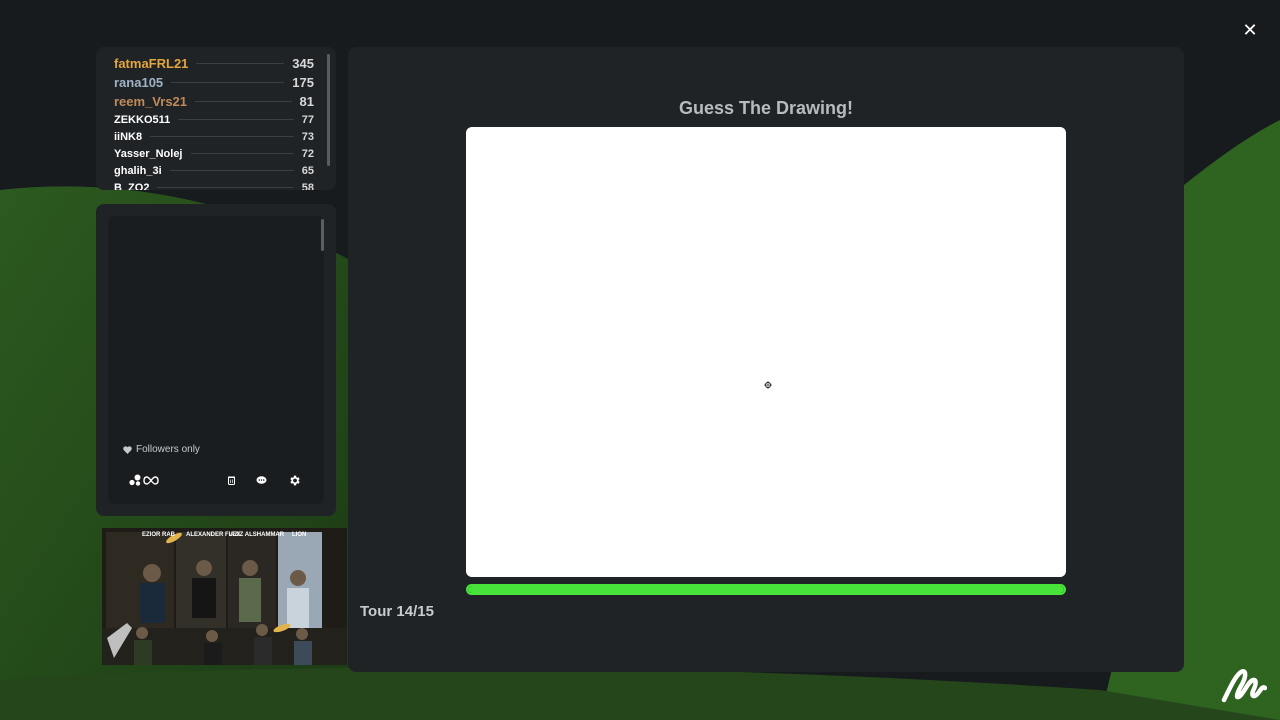 This screenshot has height=720, width=1280. I want to click on players-icon, so click(135, 480).